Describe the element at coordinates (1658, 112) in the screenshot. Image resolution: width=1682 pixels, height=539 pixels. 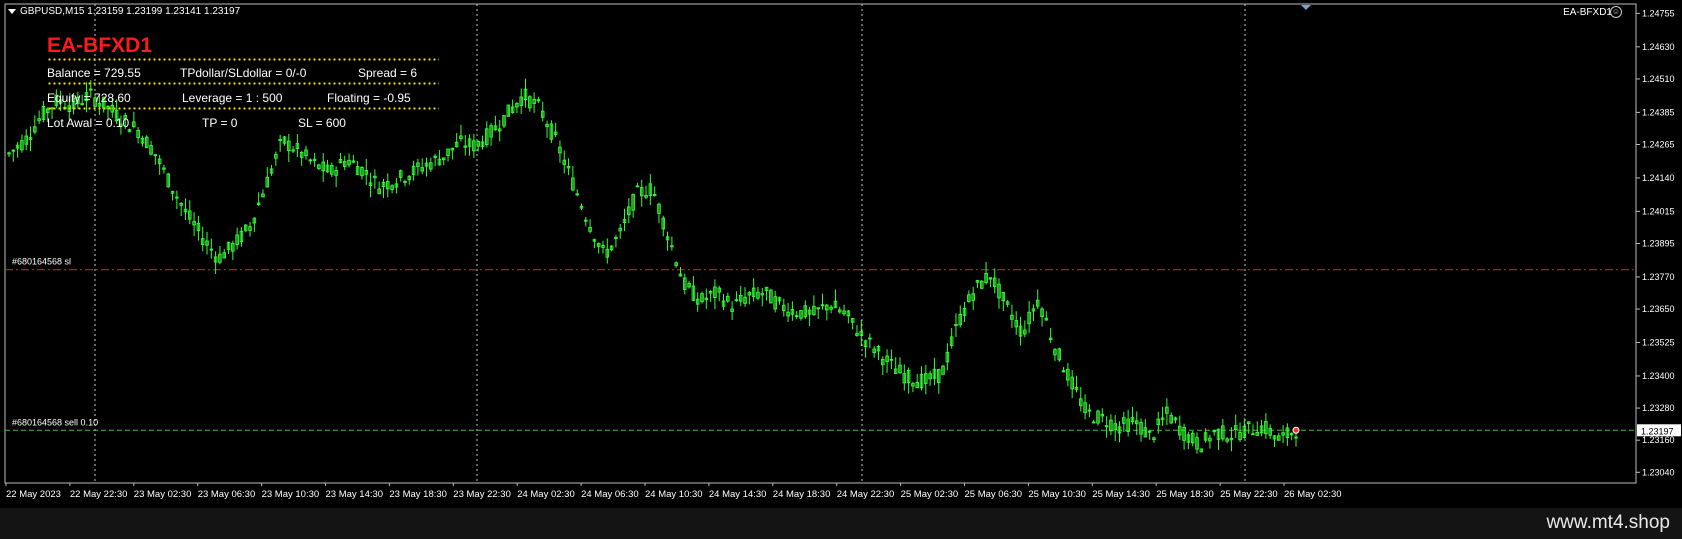
I see `price-tick-label: 1.24385` at that location.